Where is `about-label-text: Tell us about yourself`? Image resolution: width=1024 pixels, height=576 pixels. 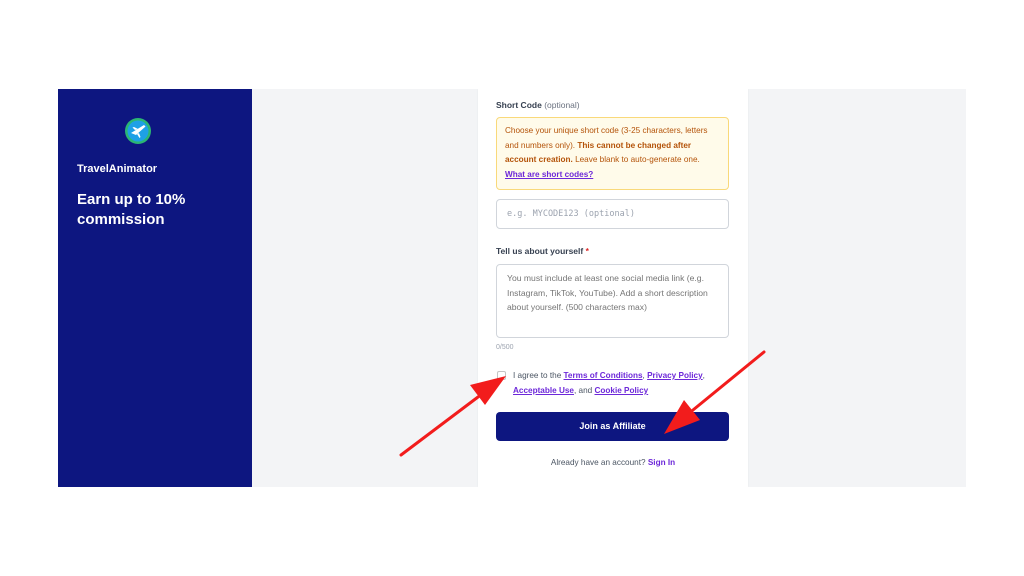
about-label-text: Tell us about yourself is located at coordinates (540, 251).